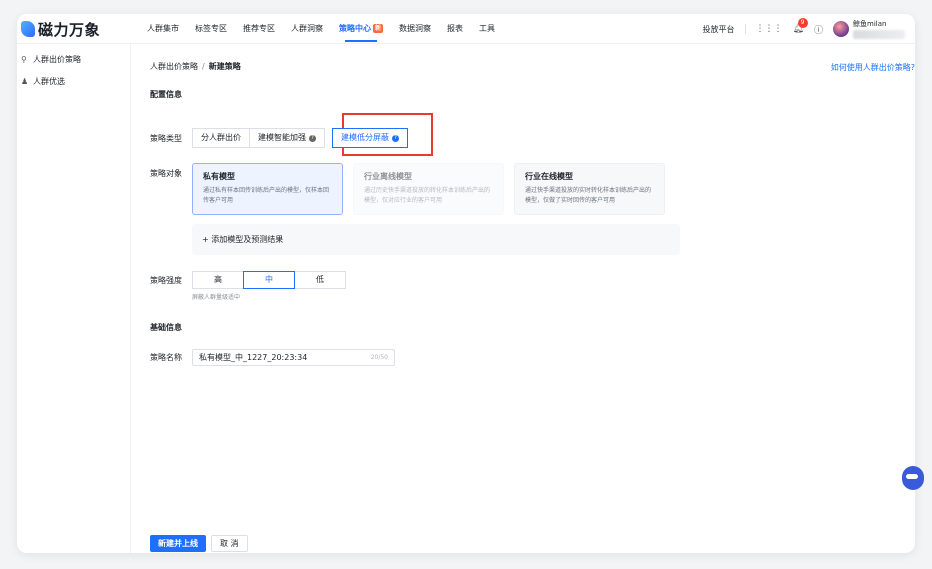 This screenshot has width=932, height=569. What do you see at coordinates (455, 29) in the screenshot?
I see `nav-item-reports: 报表` at bounding box center [455, 29].